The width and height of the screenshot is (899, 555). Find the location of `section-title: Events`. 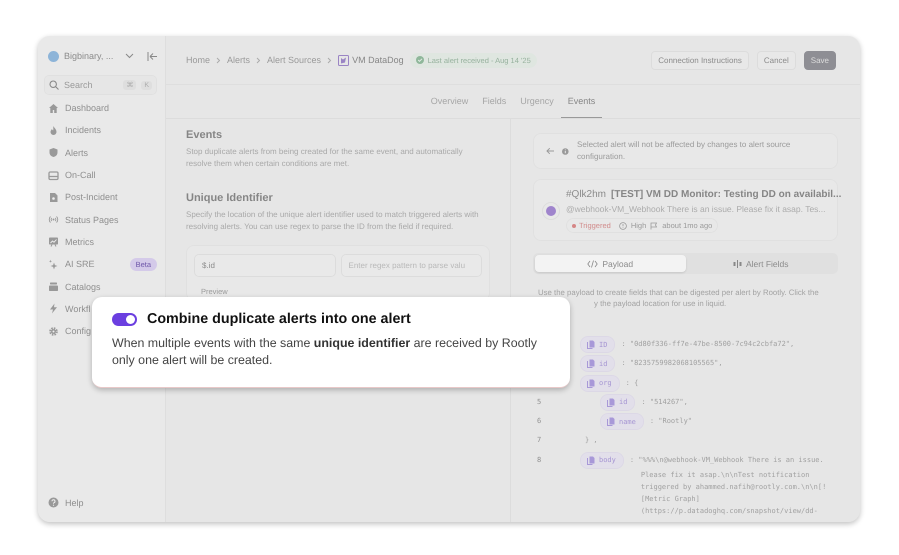

section-title: Events is located at coordinates (205, 135).